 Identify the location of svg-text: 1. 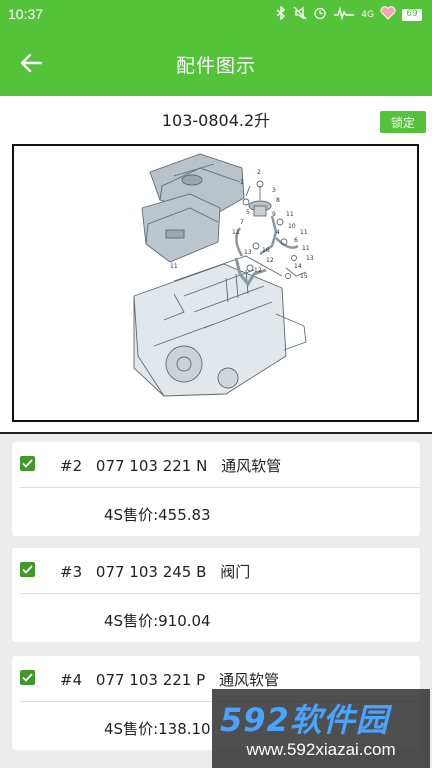
(242, 182).